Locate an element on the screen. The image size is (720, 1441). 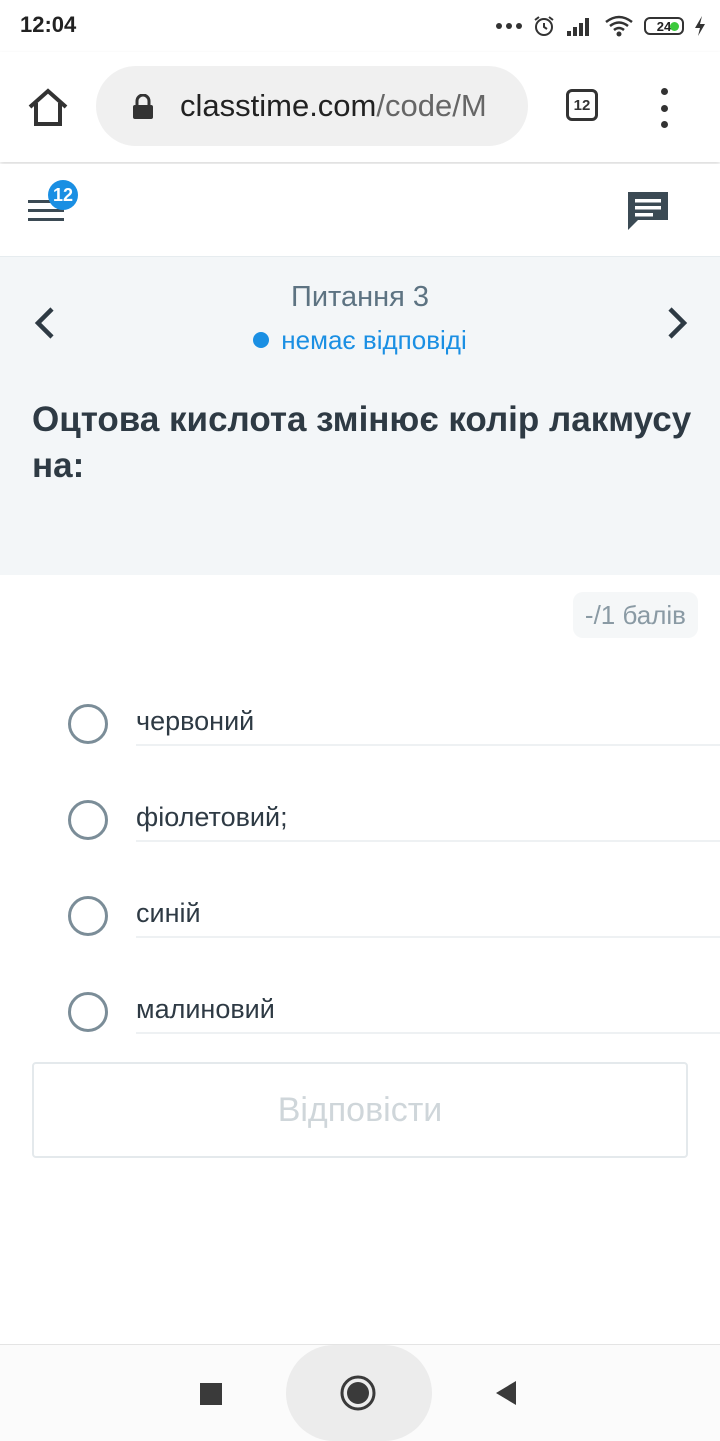
browser-menu-icon is located at coordinates (664, 108).